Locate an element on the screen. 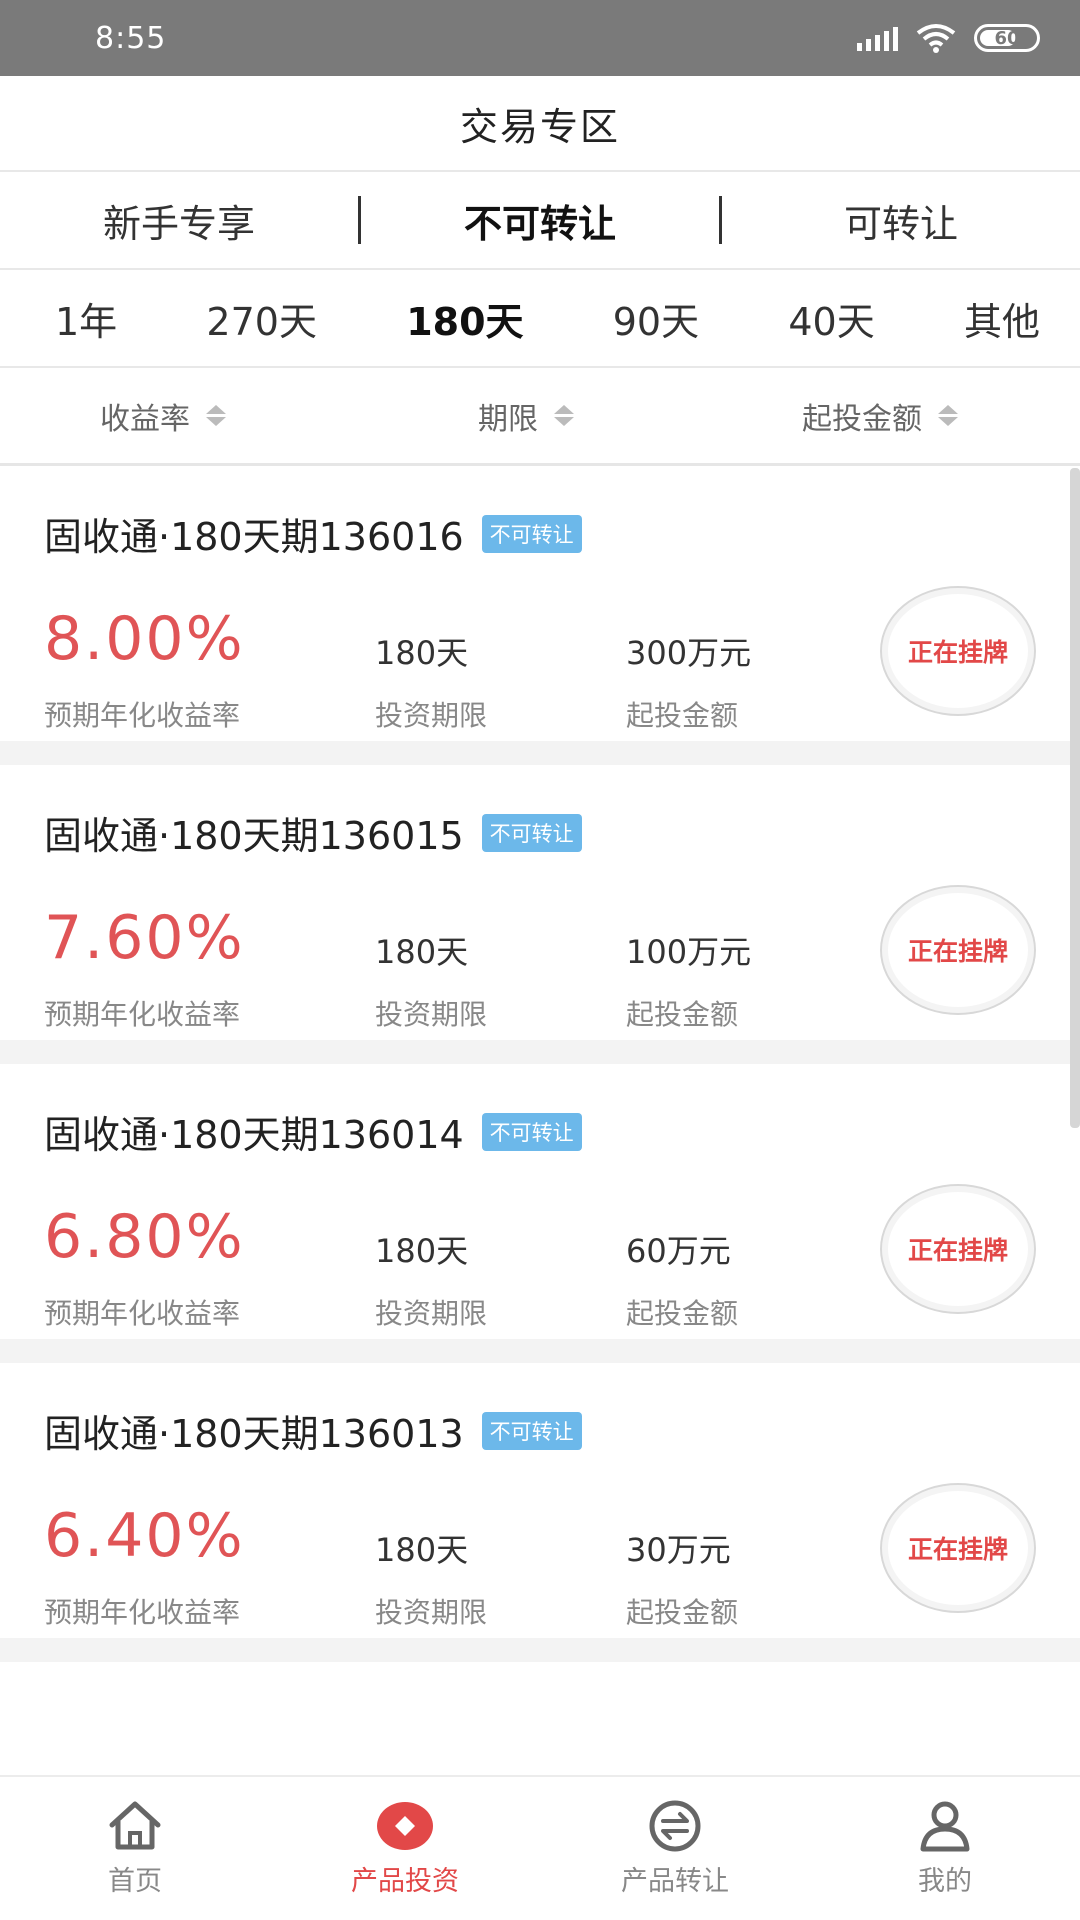  nav-product-invest: 产品投资 is located at coordinates (405, 1848).